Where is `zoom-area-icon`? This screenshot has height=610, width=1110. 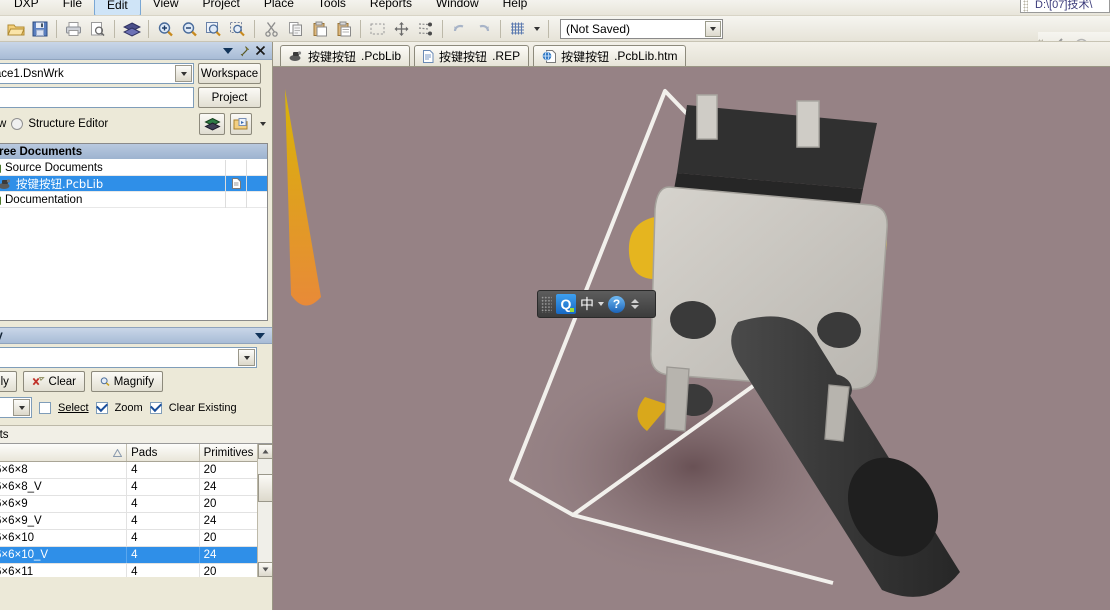 zoom-area-icon is located at coordinates (237, 29).